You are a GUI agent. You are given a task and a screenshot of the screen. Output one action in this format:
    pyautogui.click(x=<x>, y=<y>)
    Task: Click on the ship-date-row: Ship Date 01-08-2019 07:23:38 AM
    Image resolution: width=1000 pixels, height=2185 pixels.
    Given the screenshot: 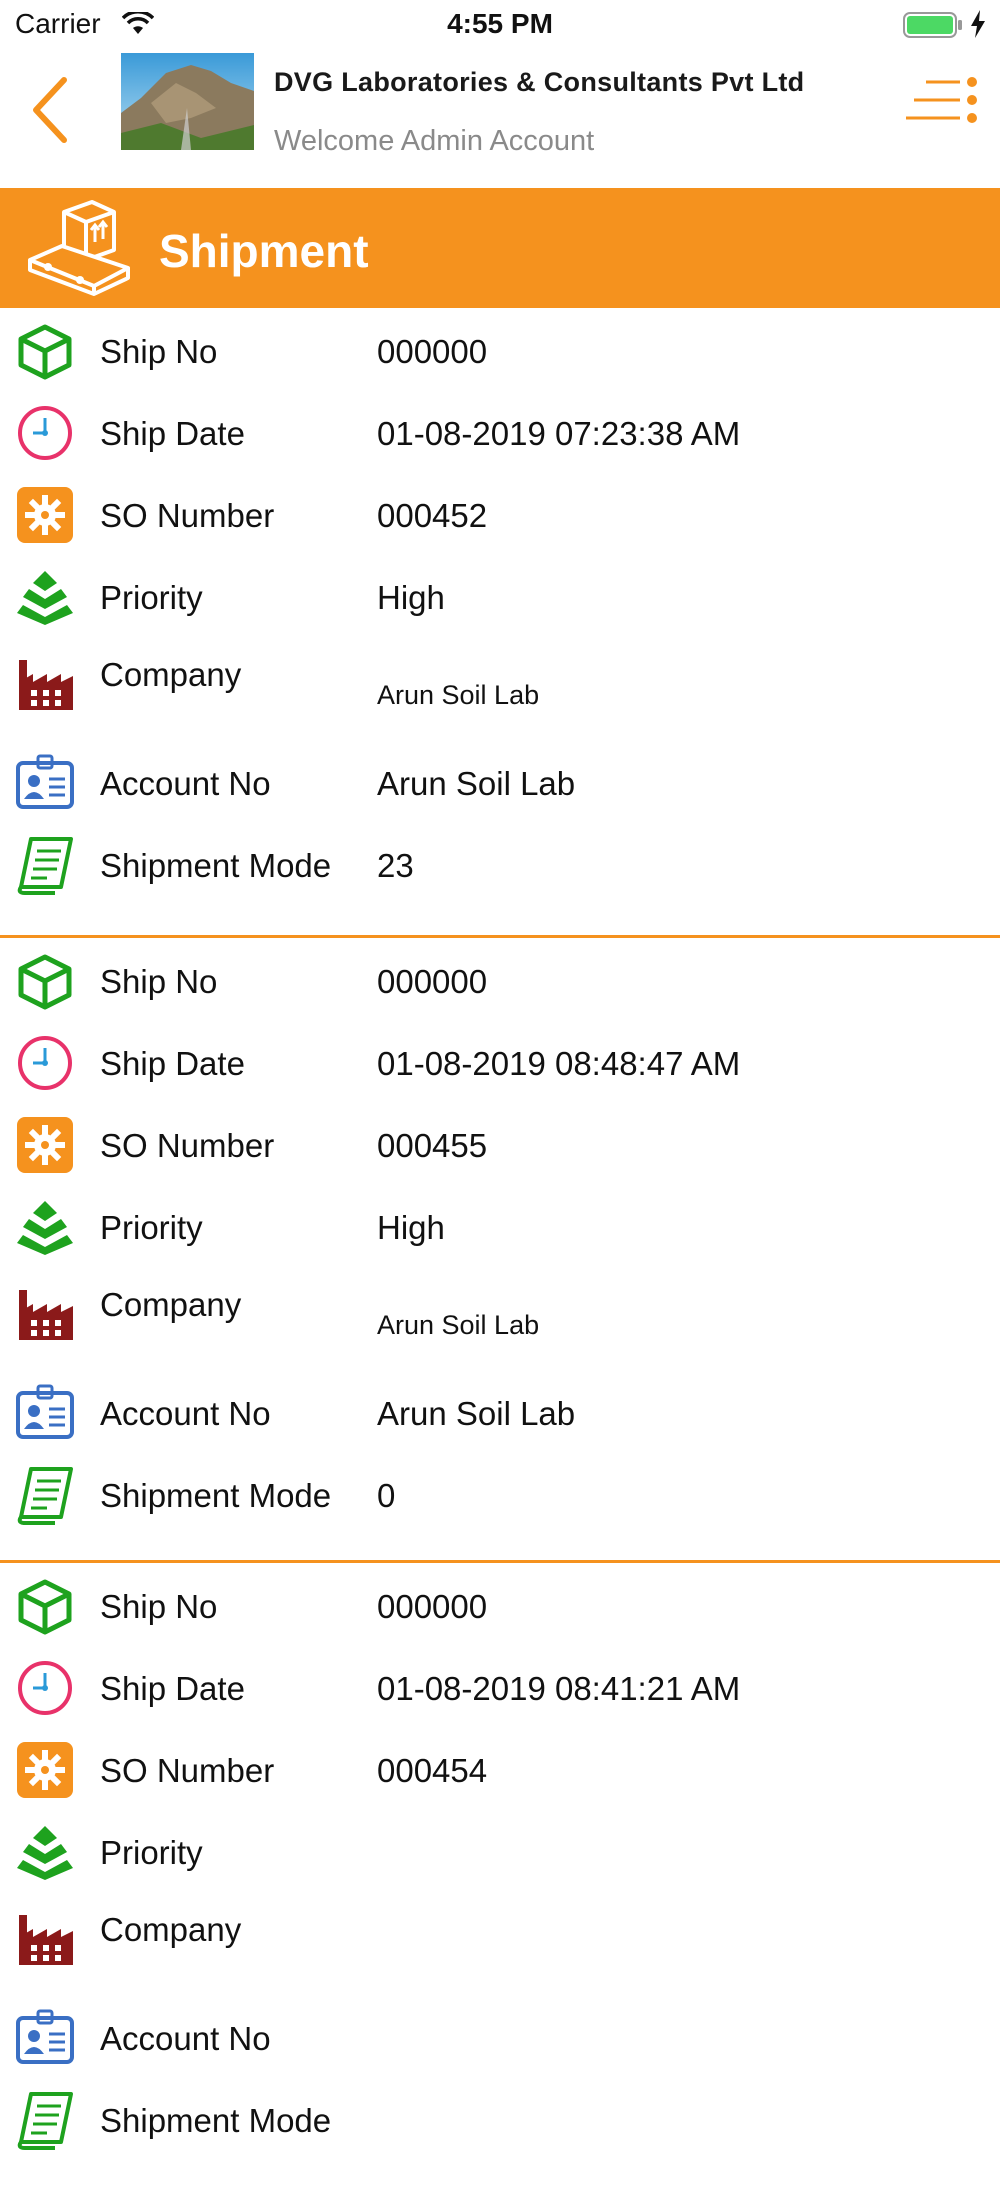 What is the action you would take?
    pyautogui.click(x=500, y=431)
    